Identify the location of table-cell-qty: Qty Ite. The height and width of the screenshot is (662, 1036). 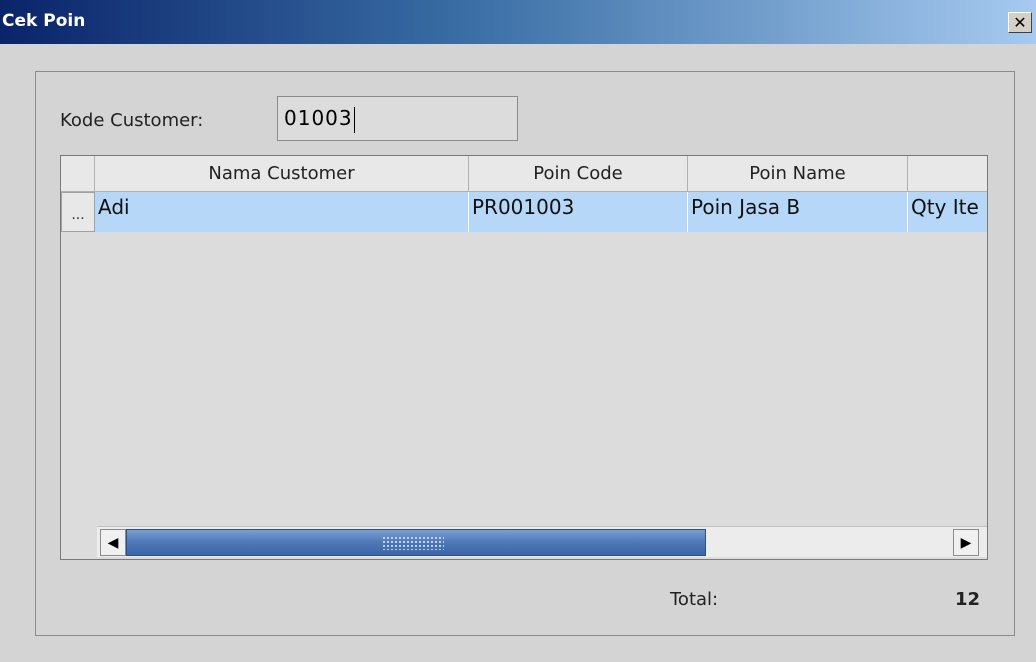
(947, 212).